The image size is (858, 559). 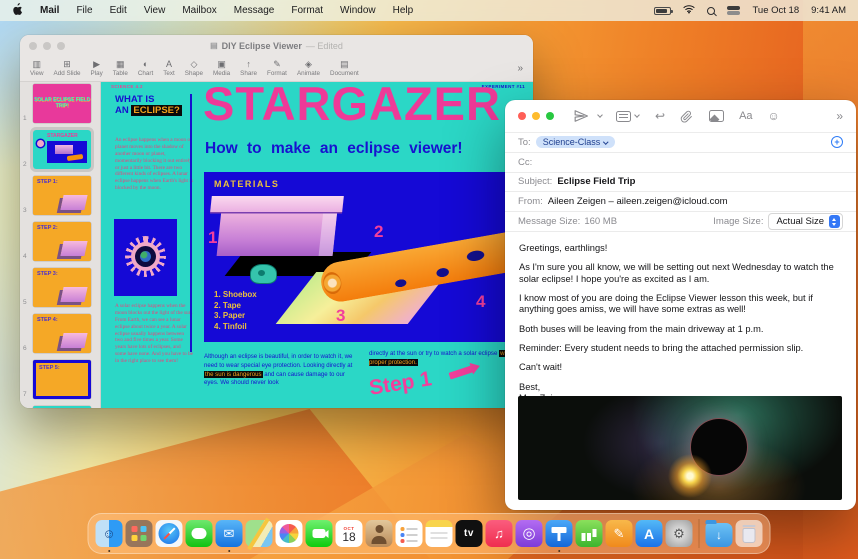 What do you see at coordinates (679, 533) in the screenshot?
I see `dock-settings-icon: ⚙` at bounding box center [679, 533].